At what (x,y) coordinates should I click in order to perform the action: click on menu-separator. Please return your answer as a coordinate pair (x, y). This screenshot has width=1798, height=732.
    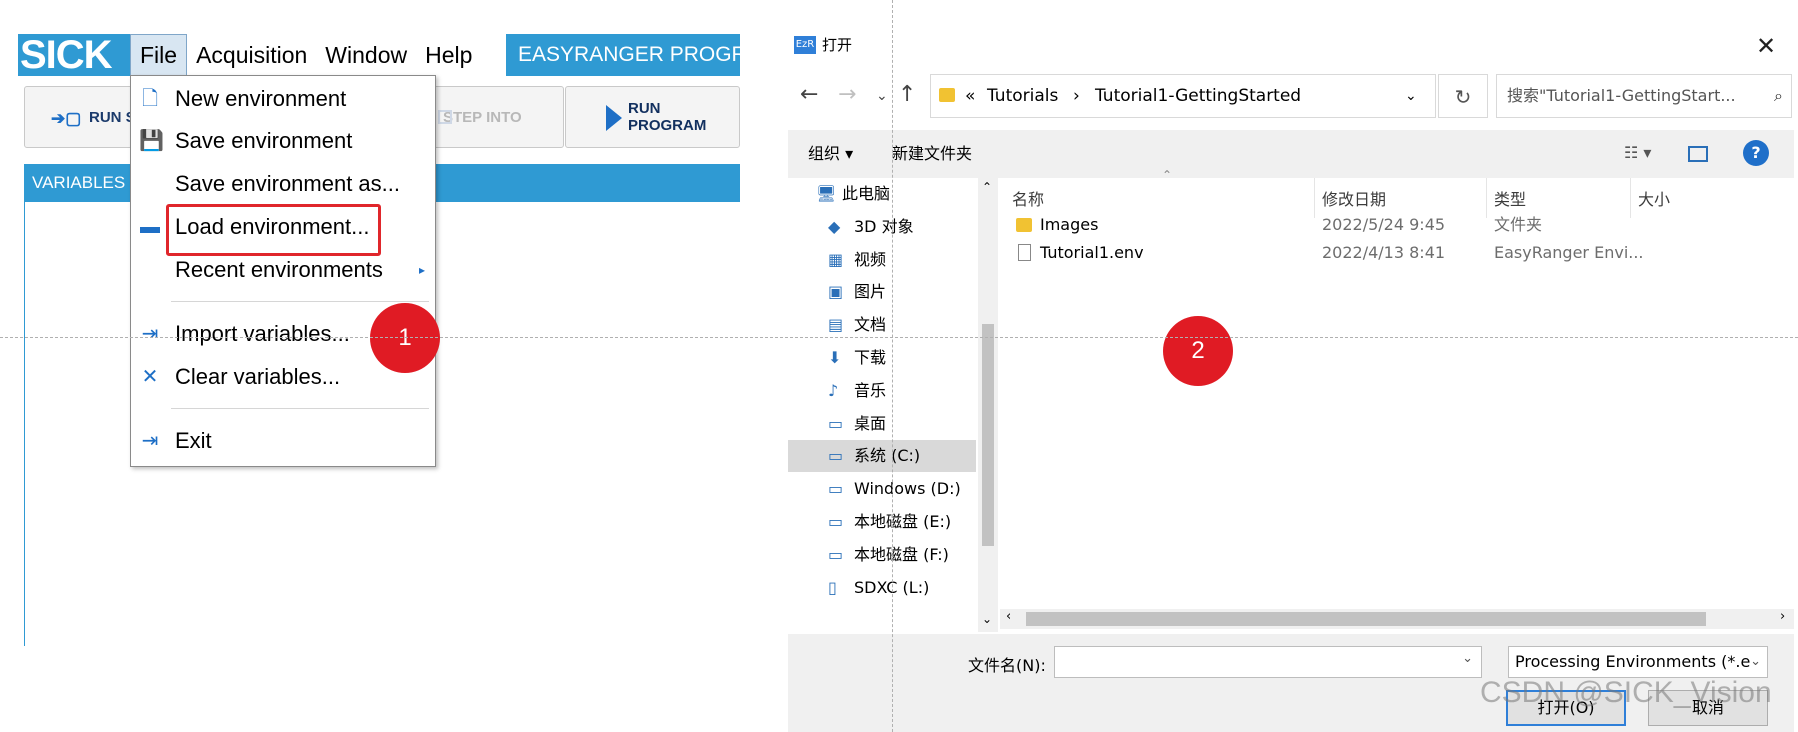
    Looking at the image, I should click on (300, 301).